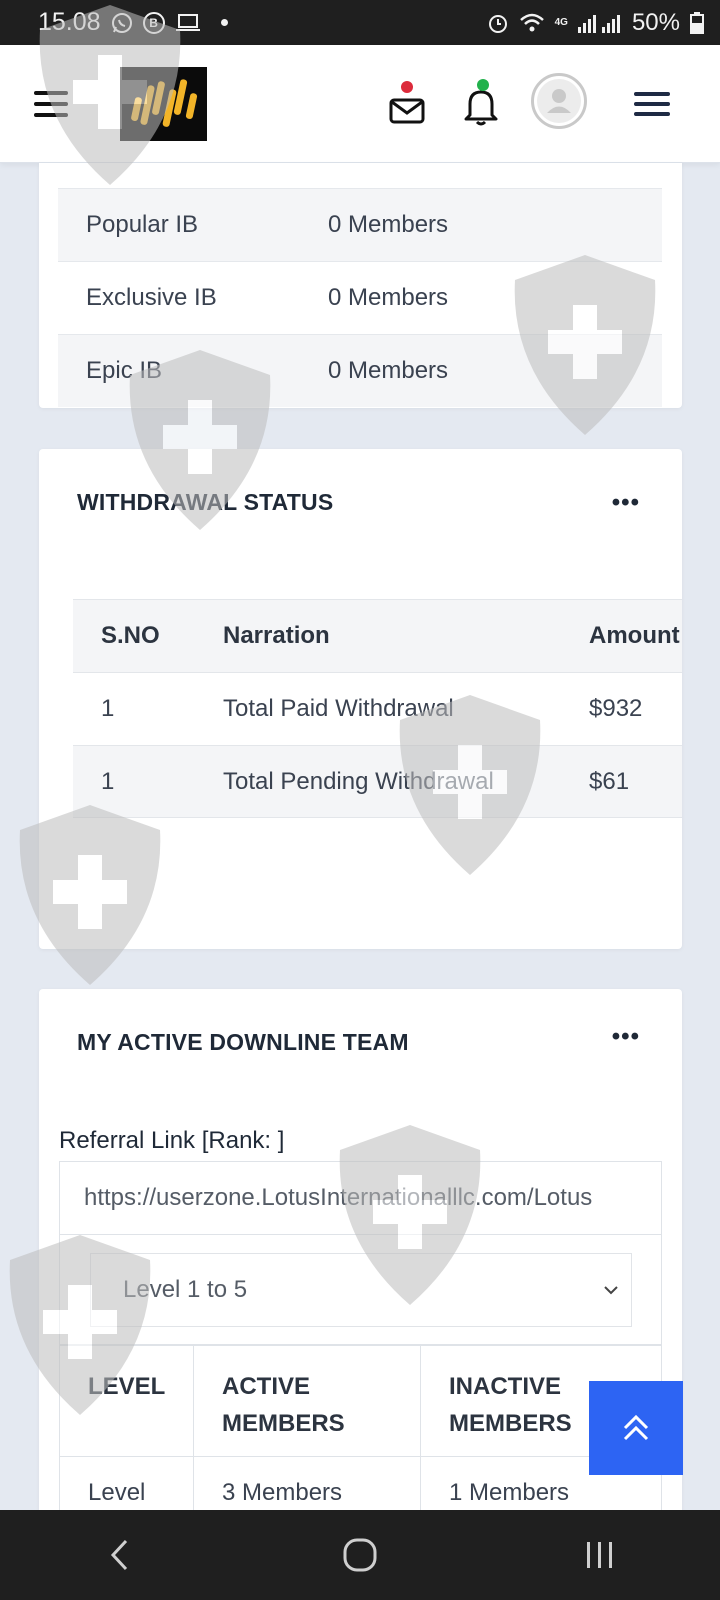  What do you see at coordinates (120, 1555) in the screenshot?
I see `back-icon` at bounding box center [120, 1555].